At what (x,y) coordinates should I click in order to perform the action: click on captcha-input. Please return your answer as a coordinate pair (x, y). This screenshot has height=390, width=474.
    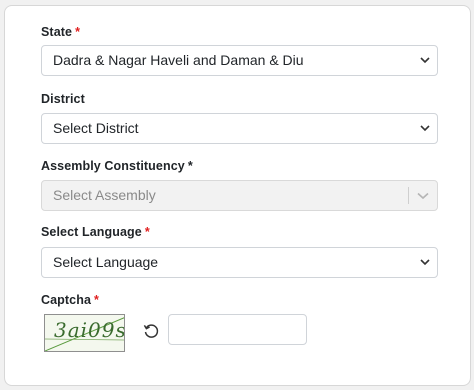
    Looking at the image, I should click on (237, 329).